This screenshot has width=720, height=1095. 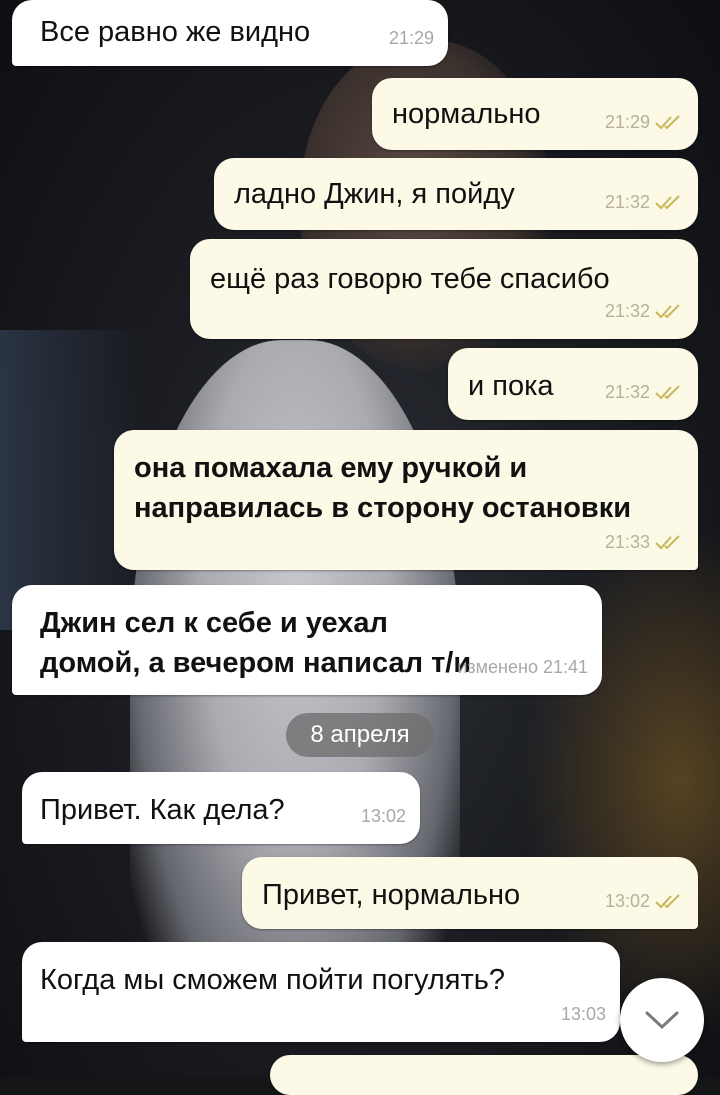 I want to click on message-meta: 21:33, so click(x=644, y=542).